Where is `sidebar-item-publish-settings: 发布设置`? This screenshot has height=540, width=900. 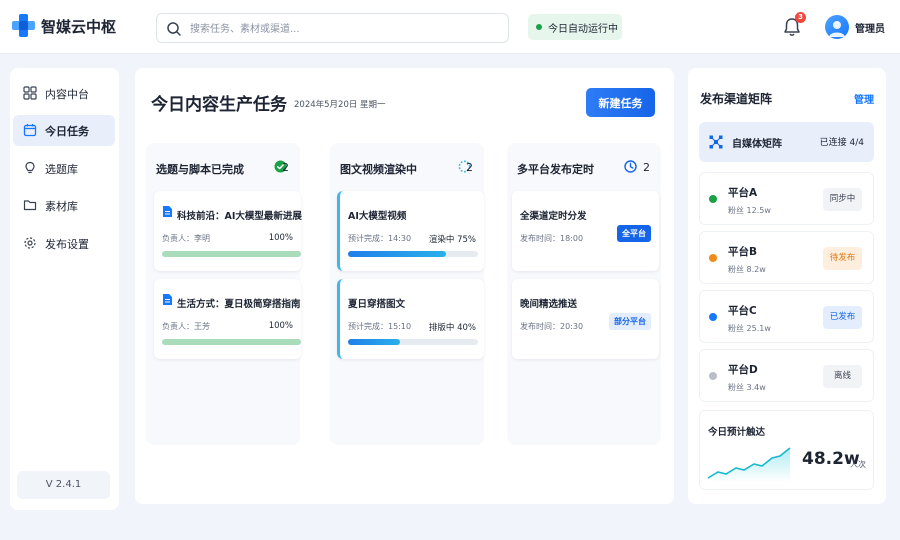
sidebar-item-publish-settings: 发布设置 is located at coordinates (64, 243).